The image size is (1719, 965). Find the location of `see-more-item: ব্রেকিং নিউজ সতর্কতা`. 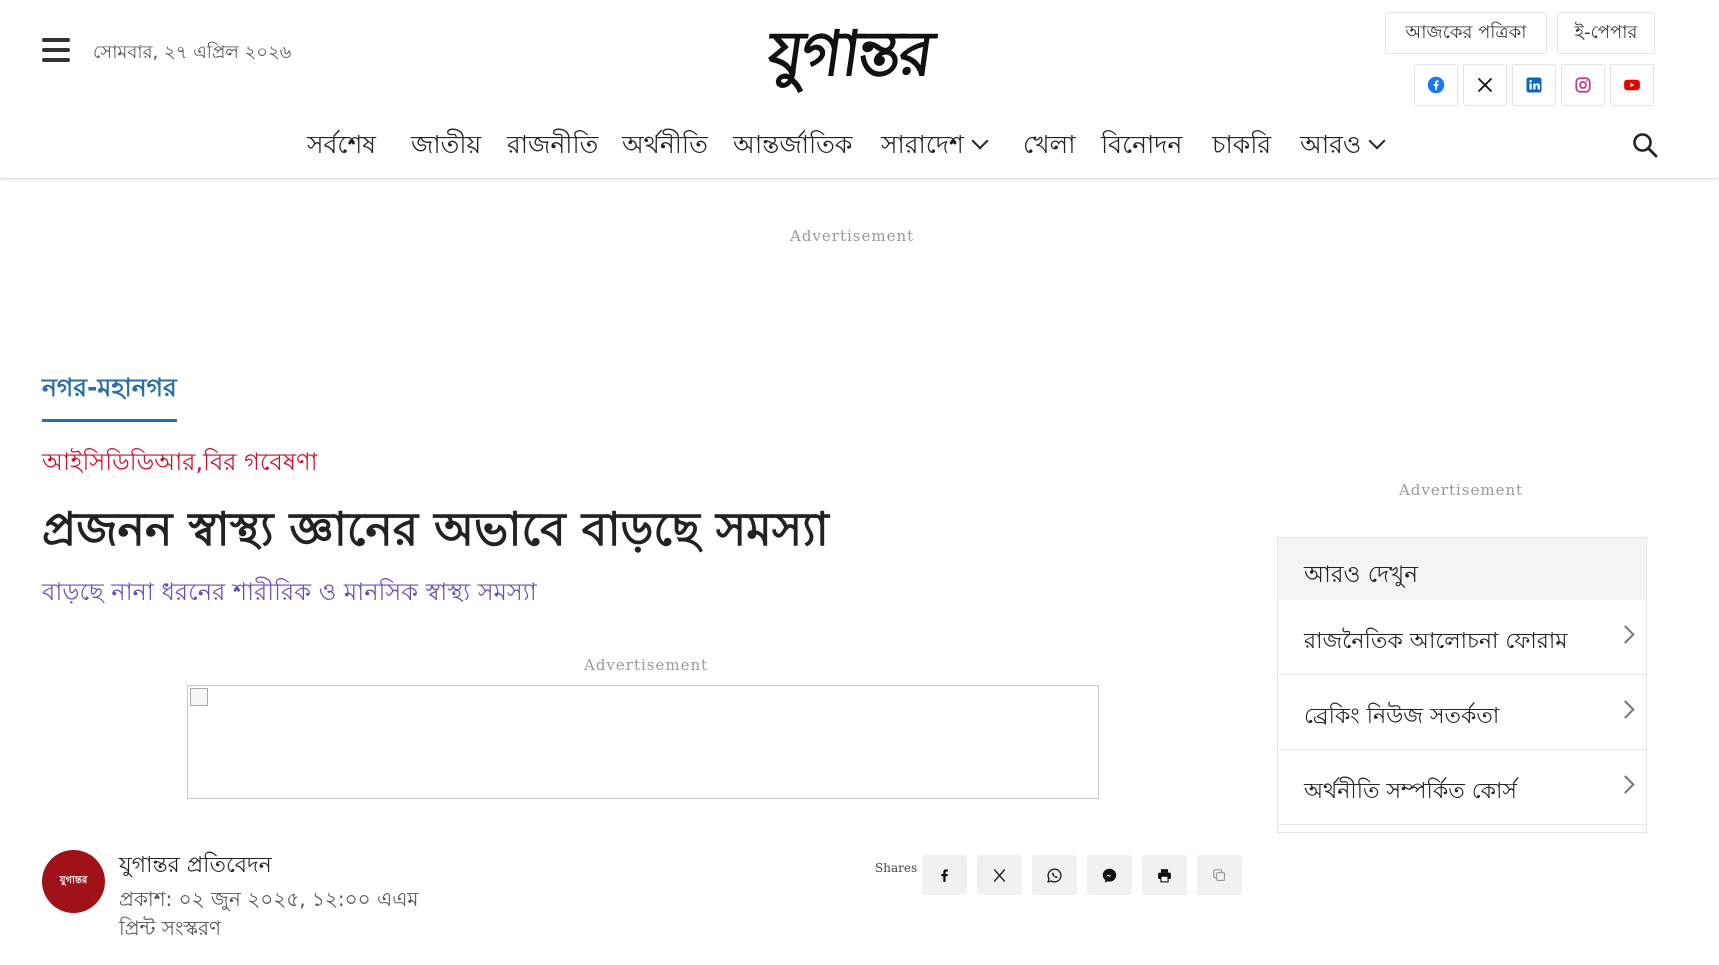

see-more-item: ব্রেকিং নিউজ সতর্কতা is located at coordinates (1462, 712).